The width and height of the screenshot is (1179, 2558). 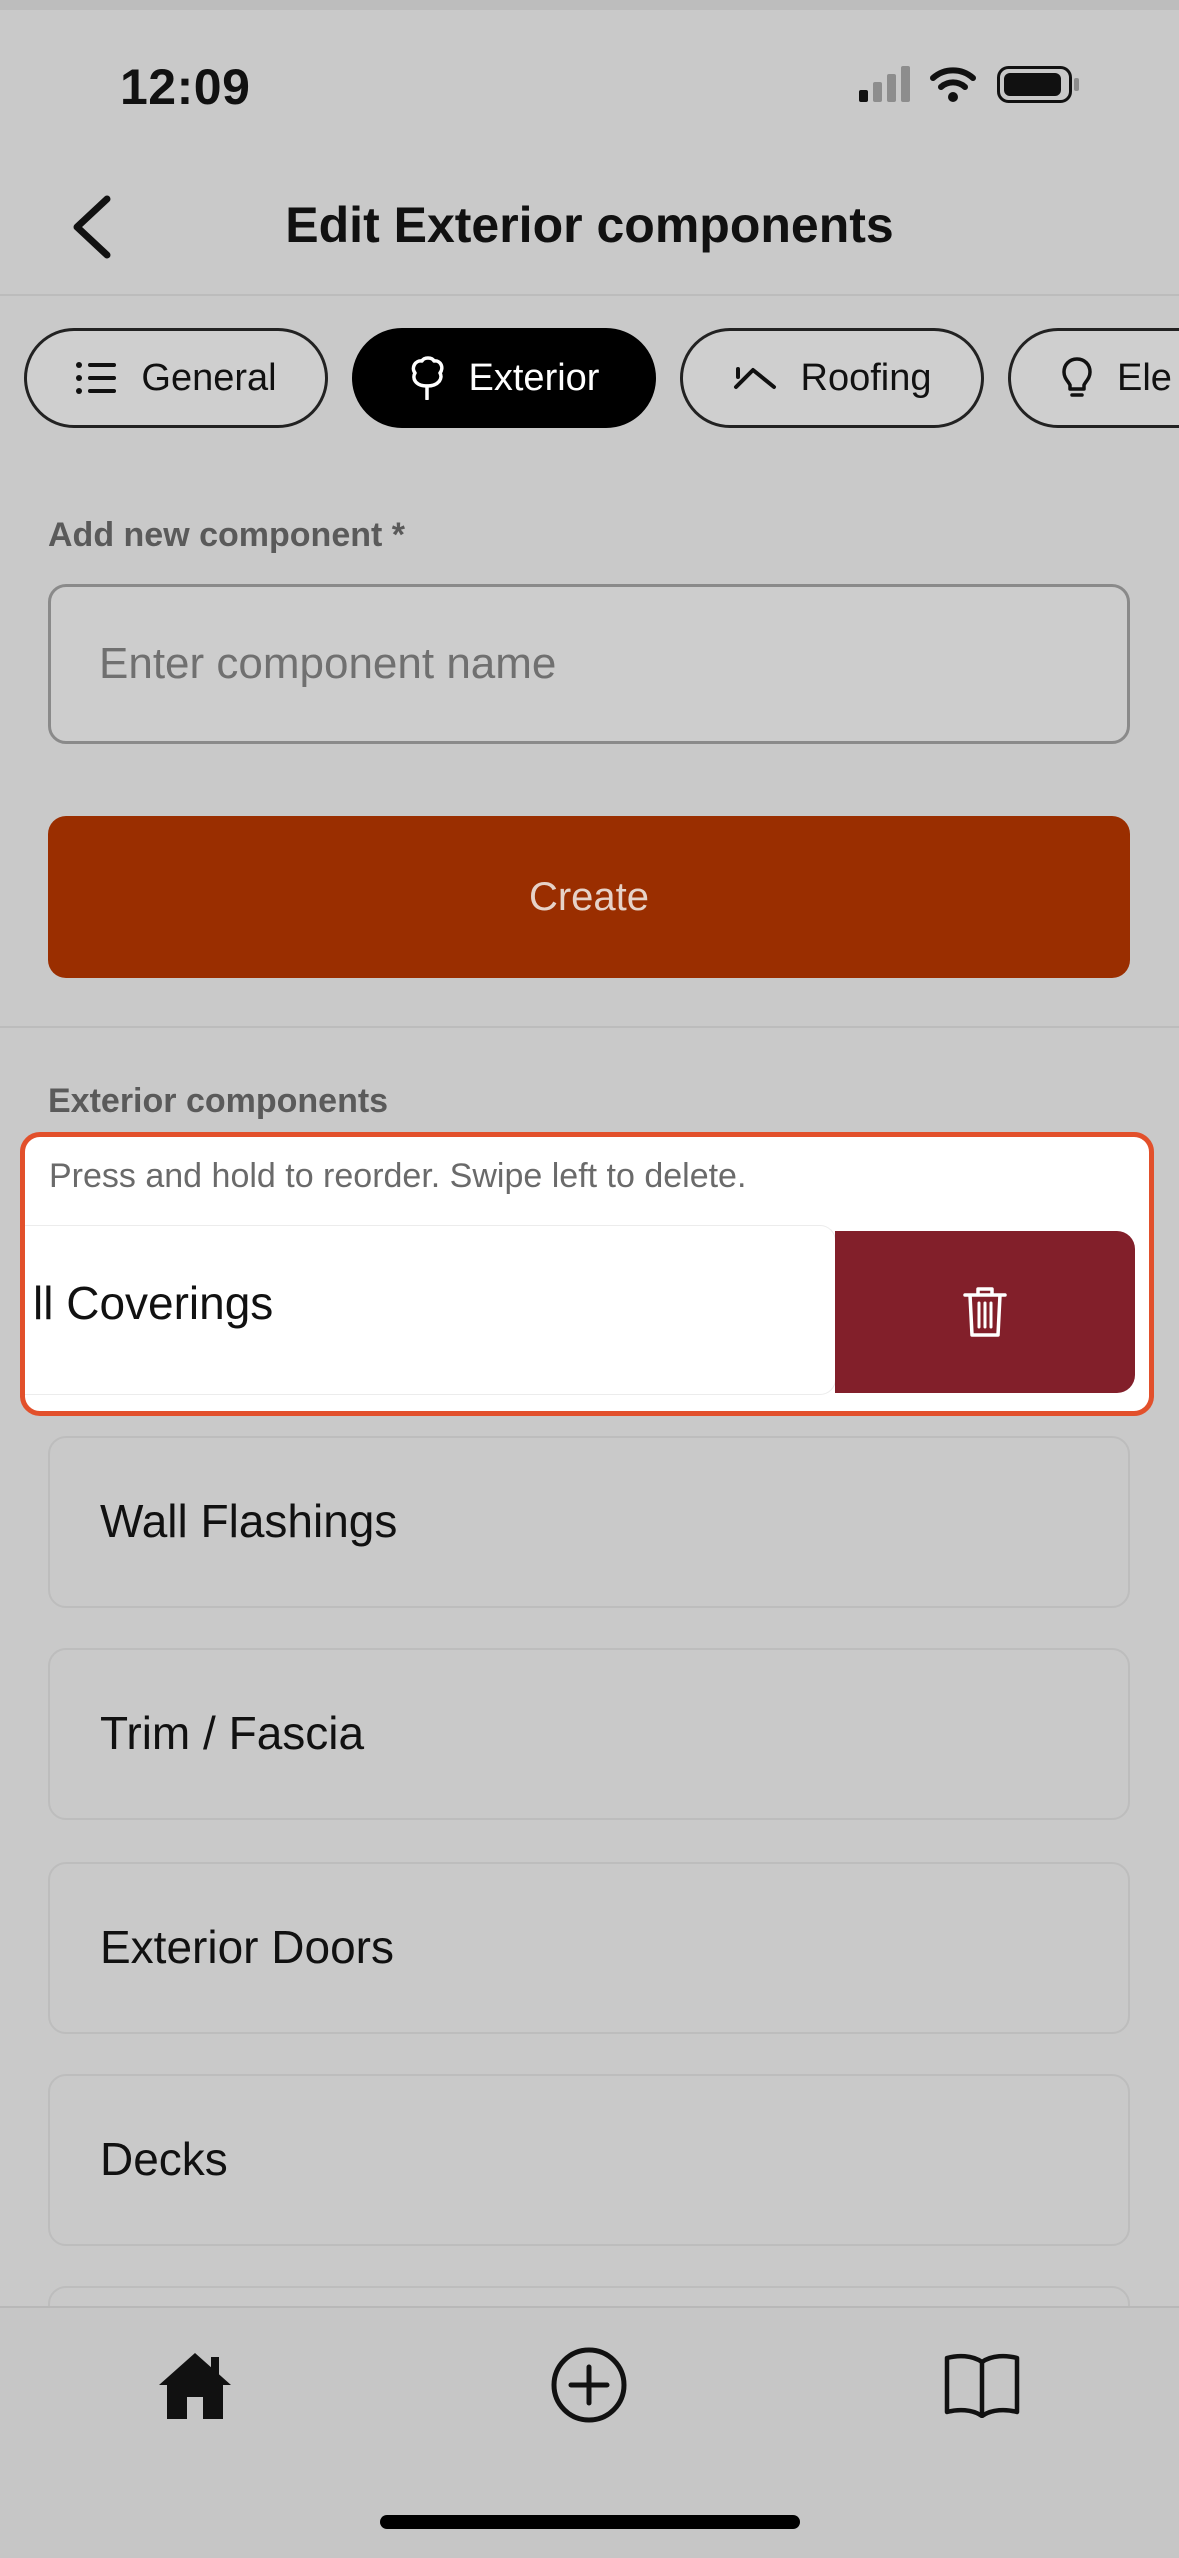 I want to click on trash-icon, so click(x=985, y=1312).